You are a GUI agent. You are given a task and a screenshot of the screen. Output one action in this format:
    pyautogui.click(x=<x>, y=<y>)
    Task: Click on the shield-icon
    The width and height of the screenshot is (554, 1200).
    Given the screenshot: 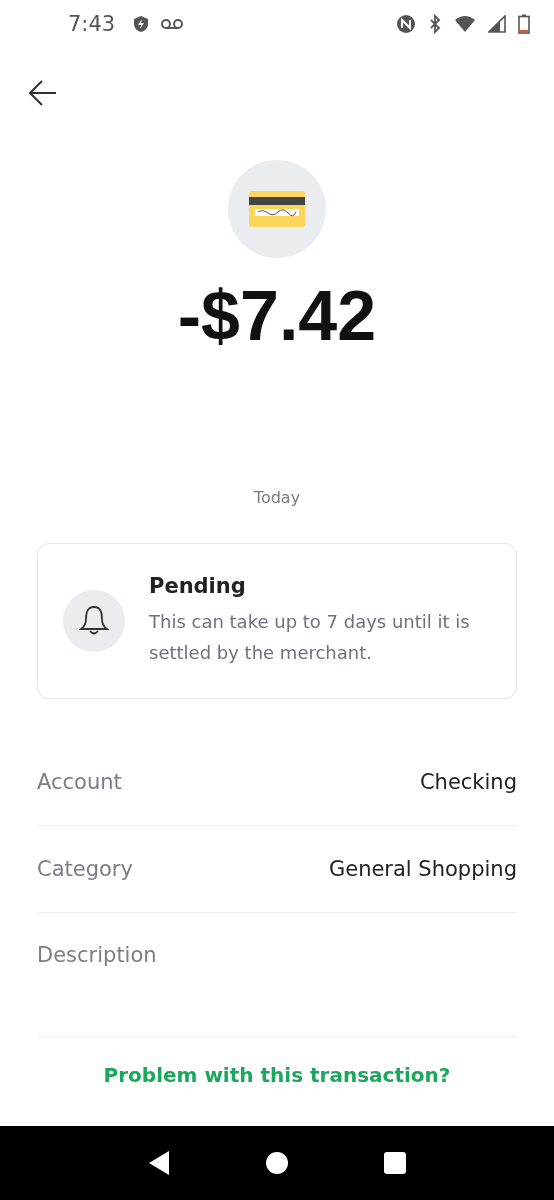 What is the action you would take?
    pyautogui.click(x=141, y=24)
    